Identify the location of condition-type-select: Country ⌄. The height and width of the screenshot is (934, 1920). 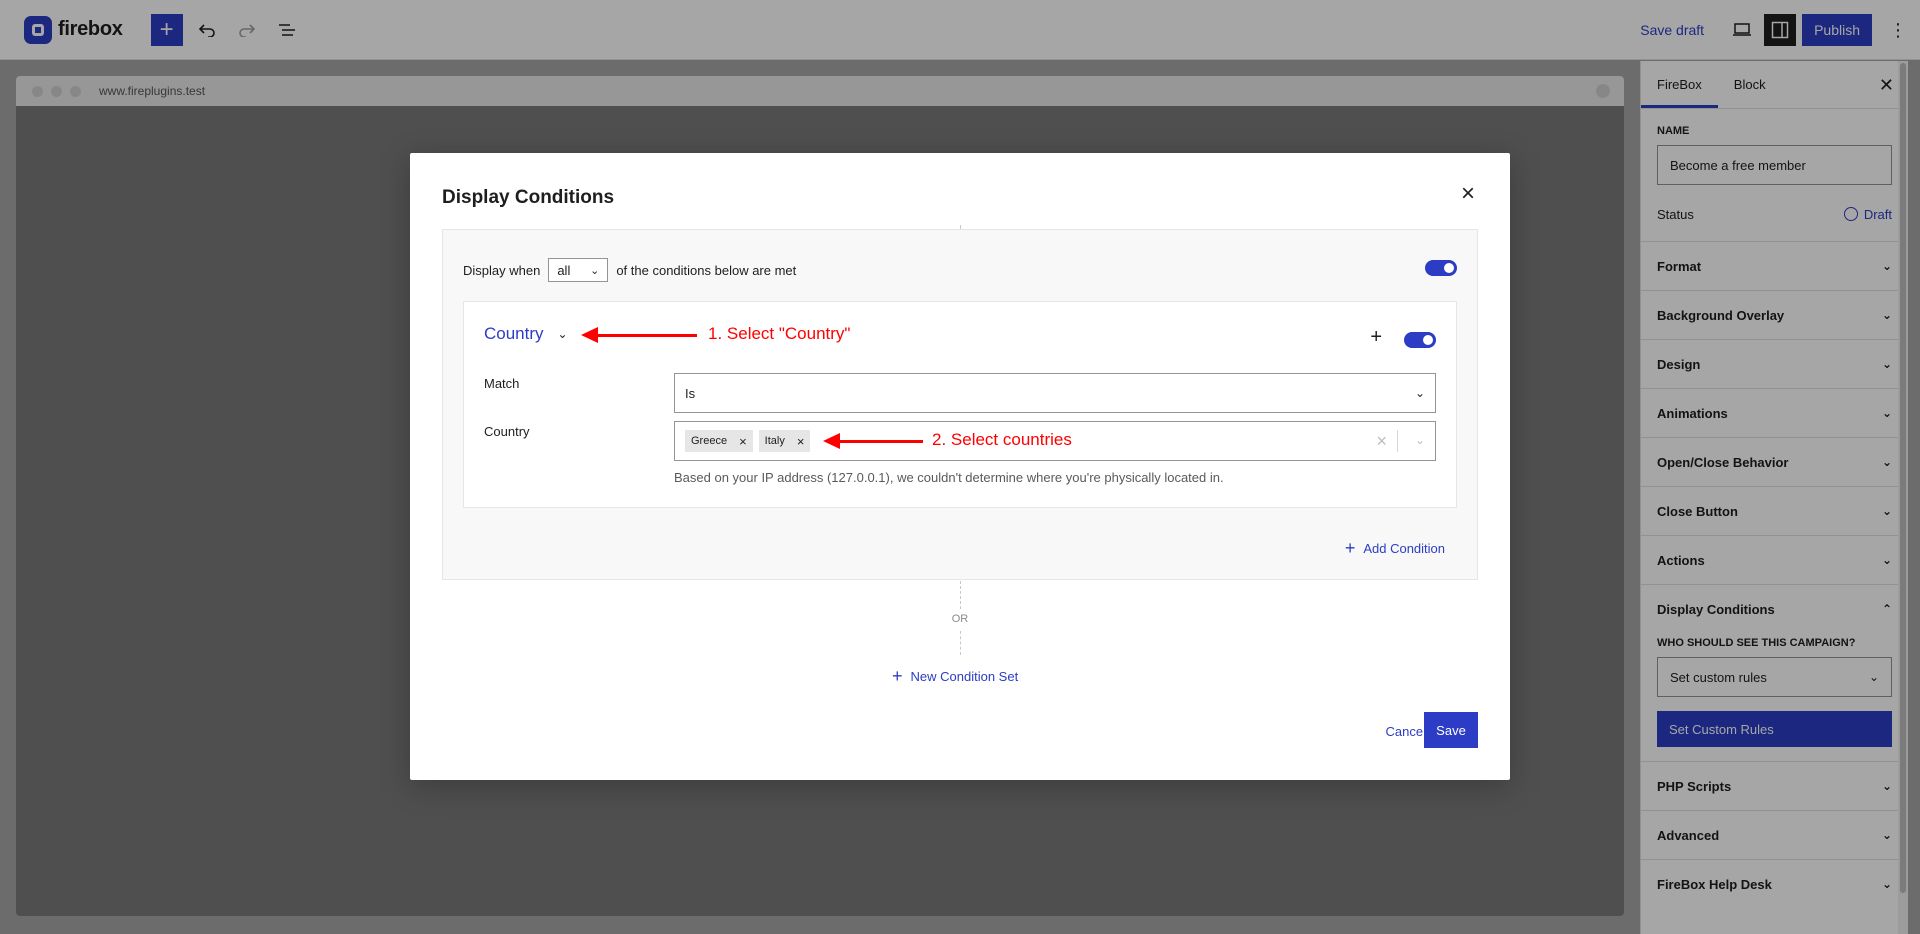
(526, 334).